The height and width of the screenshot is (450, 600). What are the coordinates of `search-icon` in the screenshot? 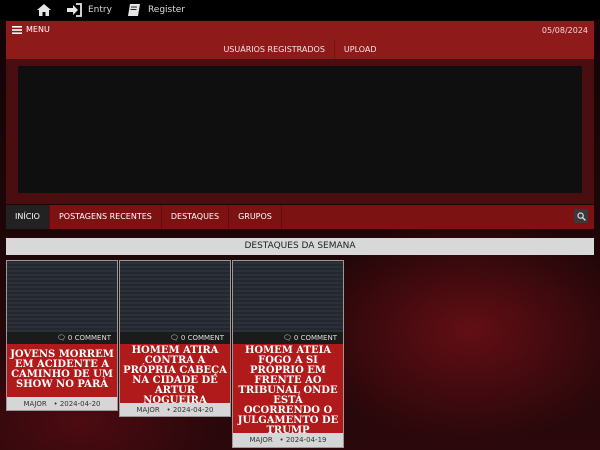 It's located at (581, 216).